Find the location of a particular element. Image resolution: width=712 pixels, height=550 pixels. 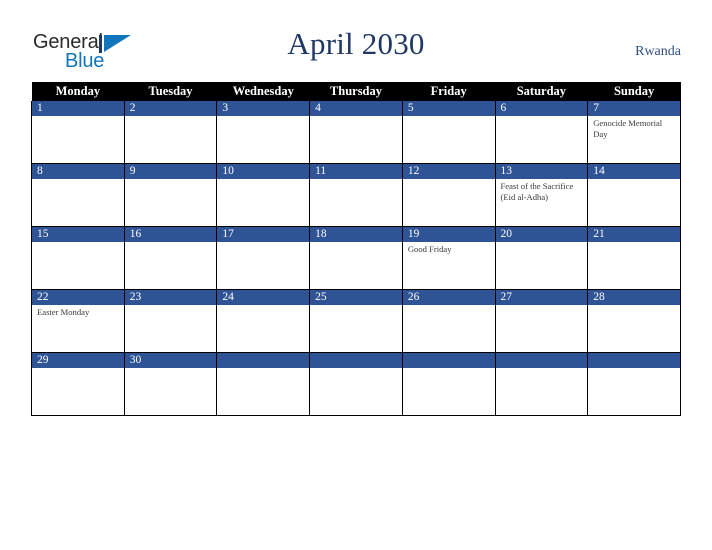

day-number: 29 is located at coordinates (78, 360).